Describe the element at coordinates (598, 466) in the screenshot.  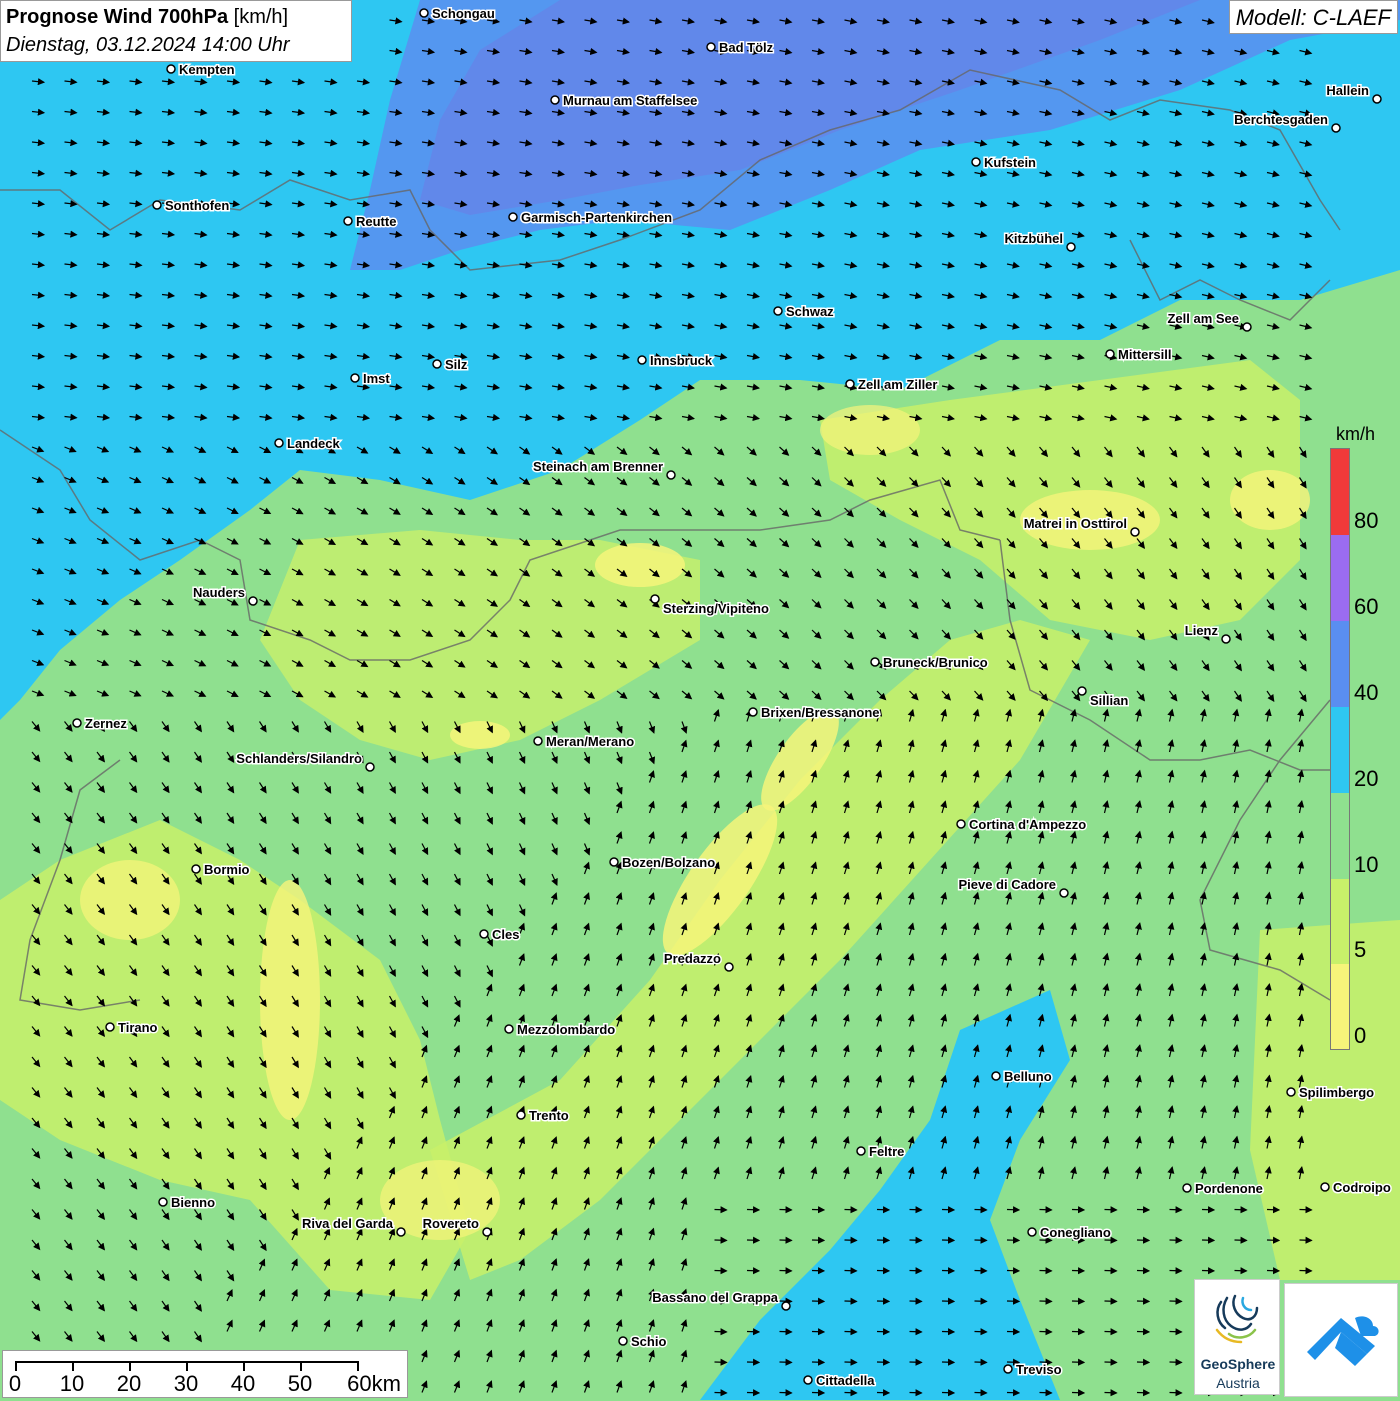
I see `city-label: Steinach am Brenner` at that location.